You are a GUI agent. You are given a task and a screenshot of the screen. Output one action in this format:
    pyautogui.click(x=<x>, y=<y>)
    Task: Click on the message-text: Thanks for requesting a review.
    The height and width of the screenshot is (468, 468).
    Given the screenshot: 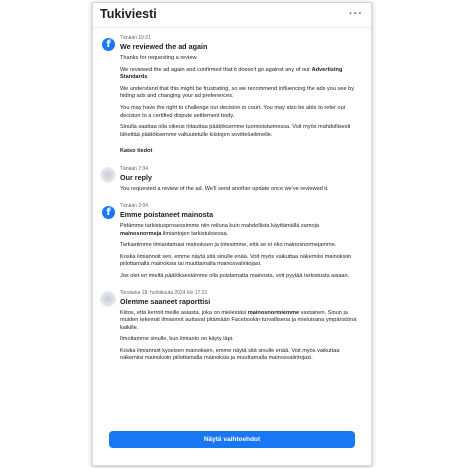 What is the action you would take?
    pyautogui.click(x=159, y=58)
    